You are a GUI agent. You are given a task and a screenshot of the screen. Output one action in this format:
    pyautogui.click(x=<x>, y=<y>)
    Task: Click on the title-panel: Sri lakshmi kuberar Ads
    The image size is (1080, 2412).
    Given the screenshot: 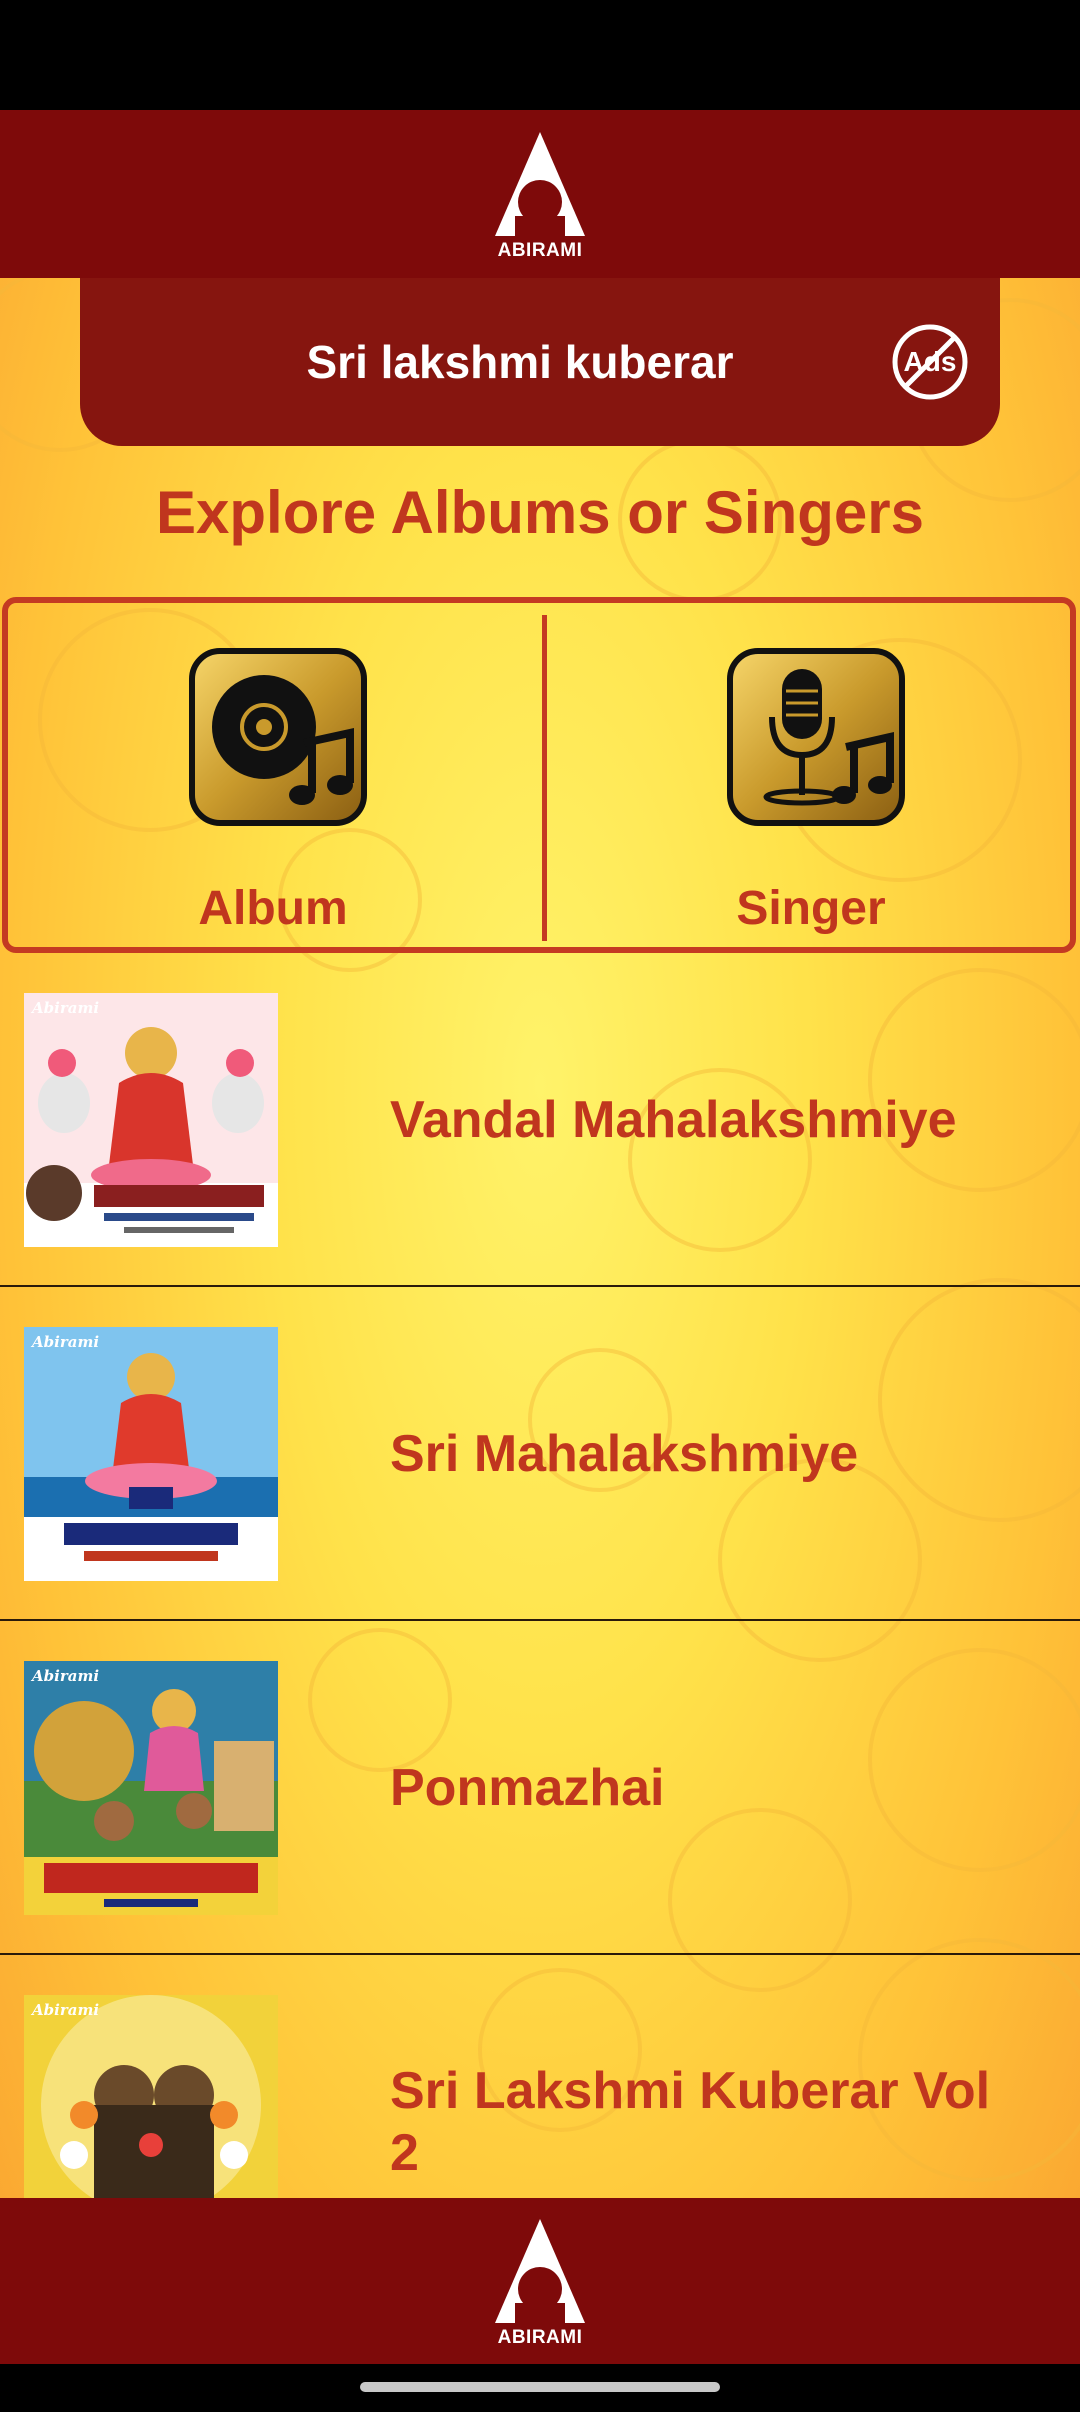 What is the action you would take?
    pyautogui.click(x=540, y=362)
    